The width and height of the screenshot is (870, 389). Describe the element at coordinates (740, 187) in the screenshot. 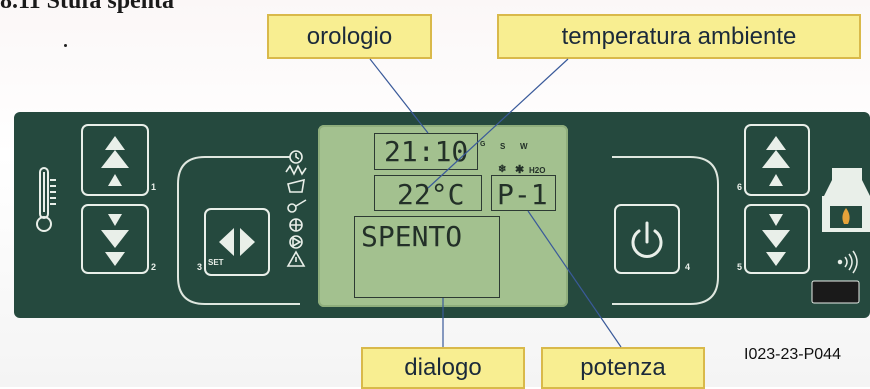

I see `button-number-6: 6` at that location.